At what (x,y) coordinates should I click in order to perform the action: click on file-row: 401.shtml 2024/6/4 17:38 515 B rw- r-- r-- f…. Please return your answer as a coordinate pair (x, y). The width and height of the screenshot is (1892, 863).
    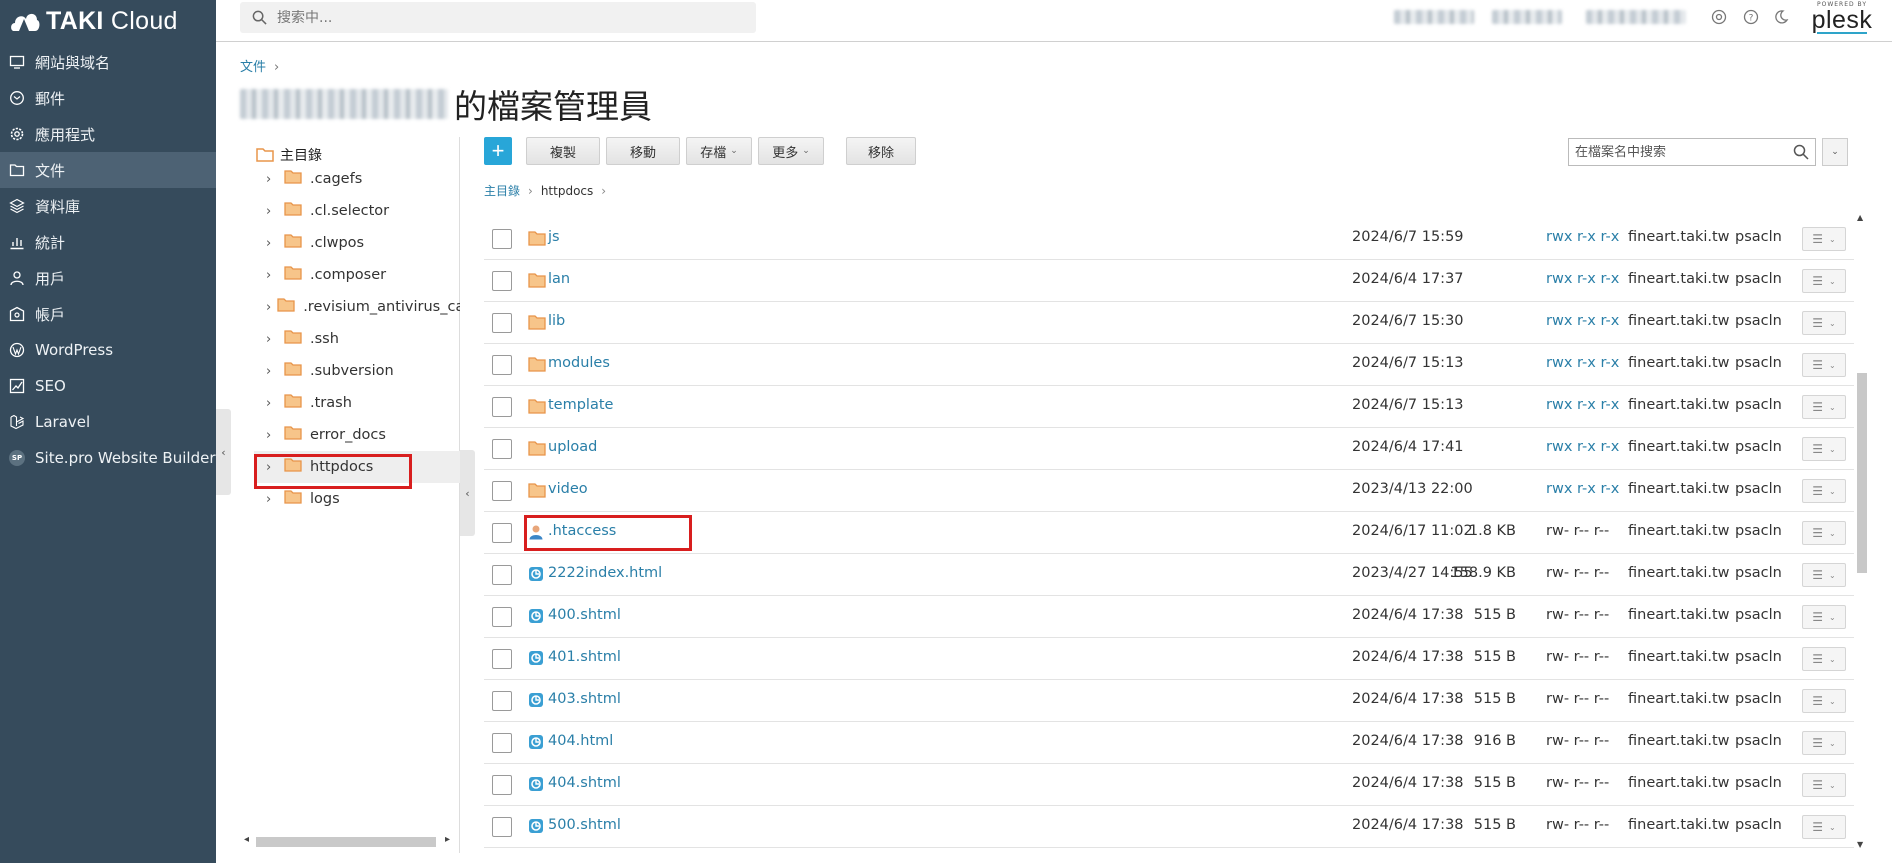
    Looking at the image, I should click on (1169, 659).